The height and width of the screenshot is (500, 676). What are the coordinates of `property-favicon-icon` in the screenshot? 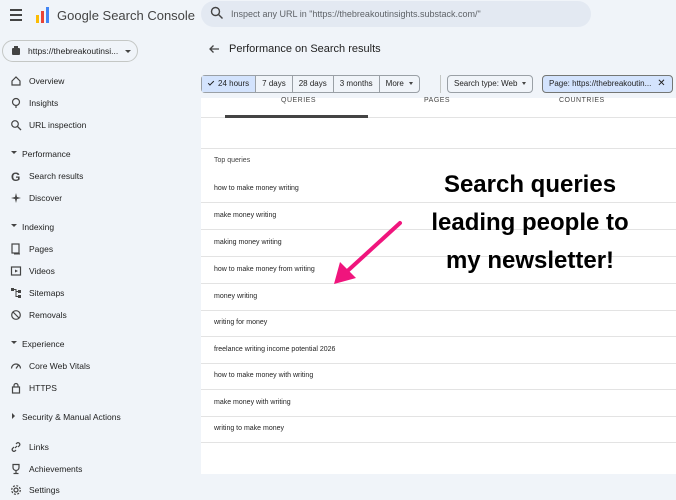 It's located at (16, 50).